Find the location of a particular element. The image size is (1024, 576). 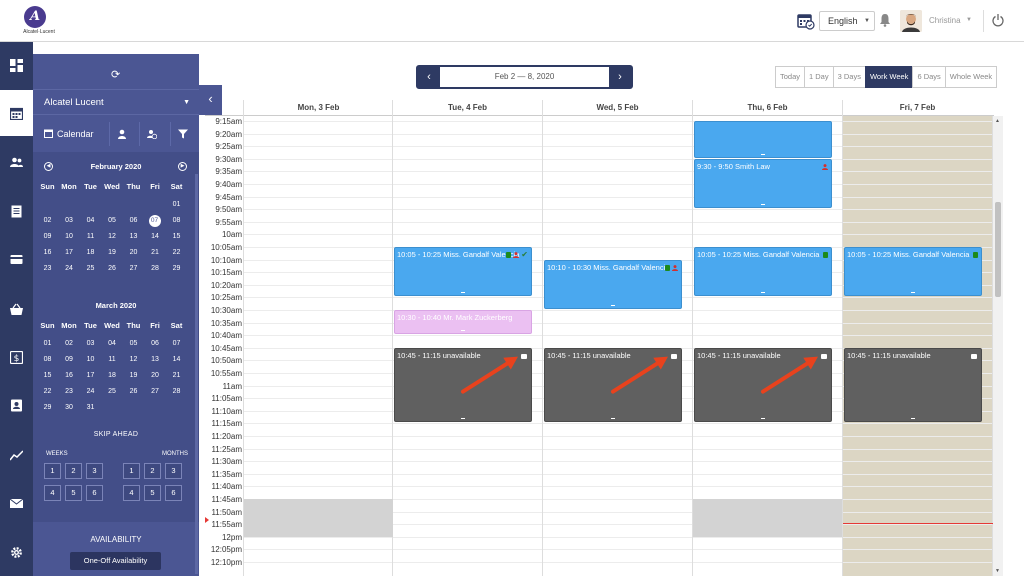

skip-months-button: 4 is located at coordinates (131, 493).